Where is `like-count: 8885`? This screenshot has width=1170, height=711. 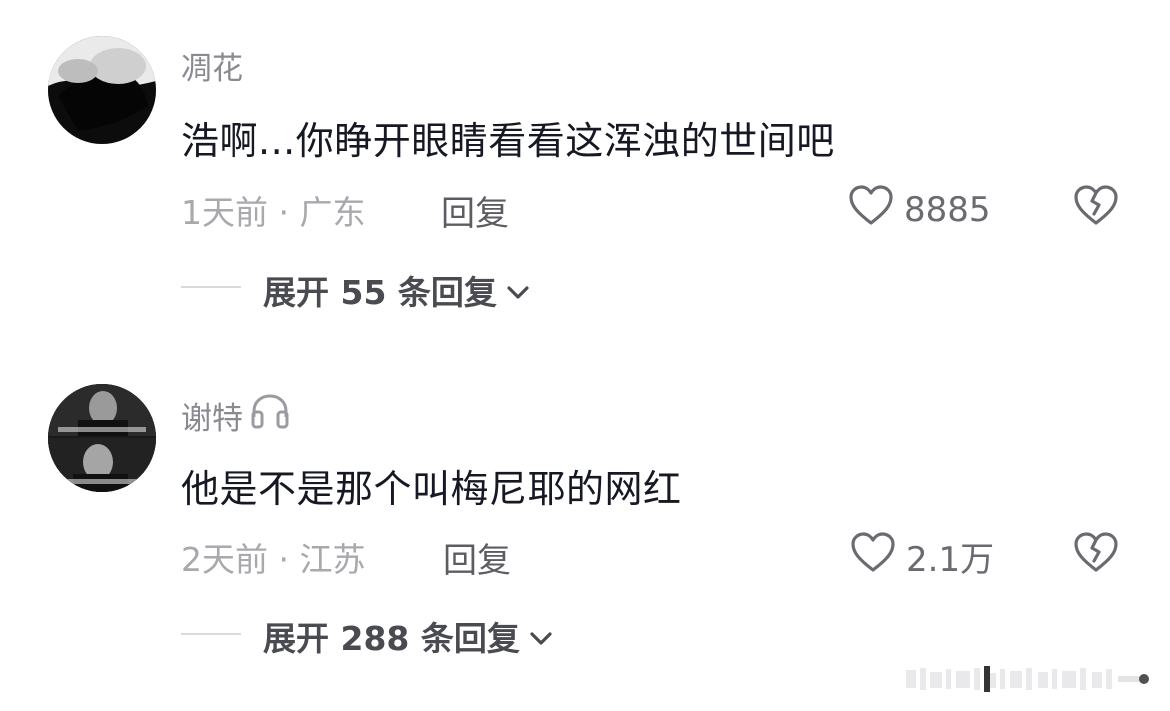
like-count: 8885 is located at coordinates (947, 209).